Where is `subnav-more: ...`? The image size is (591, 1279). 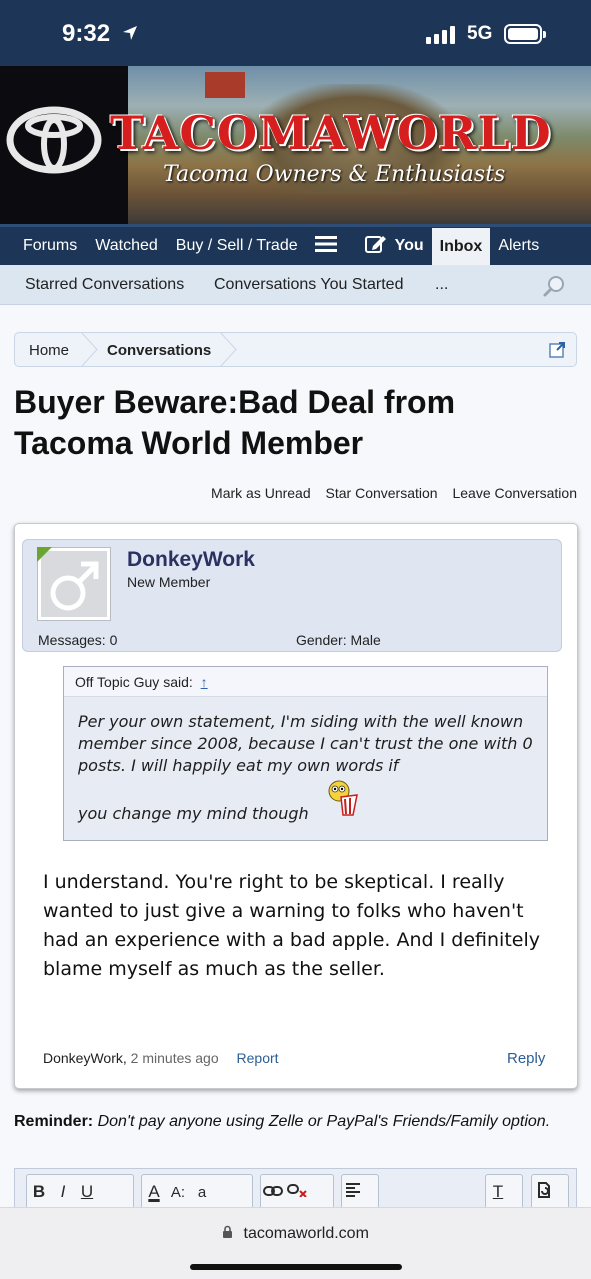 subnav-more: ... is located at coordinates (441, 285).